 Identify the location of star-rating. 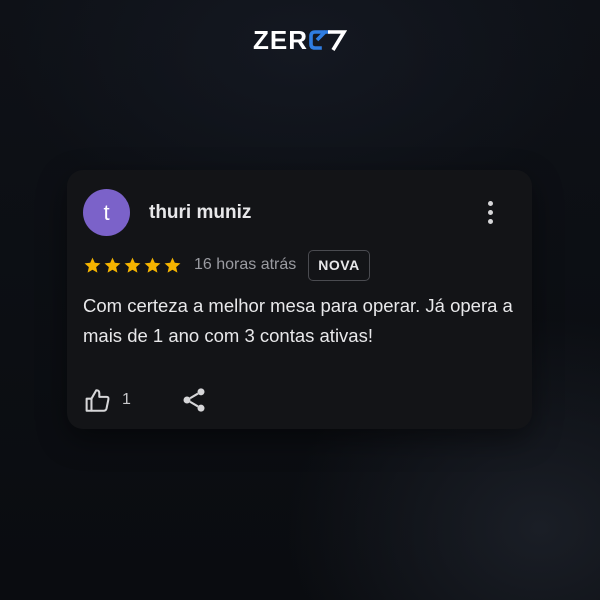
(132, 265).